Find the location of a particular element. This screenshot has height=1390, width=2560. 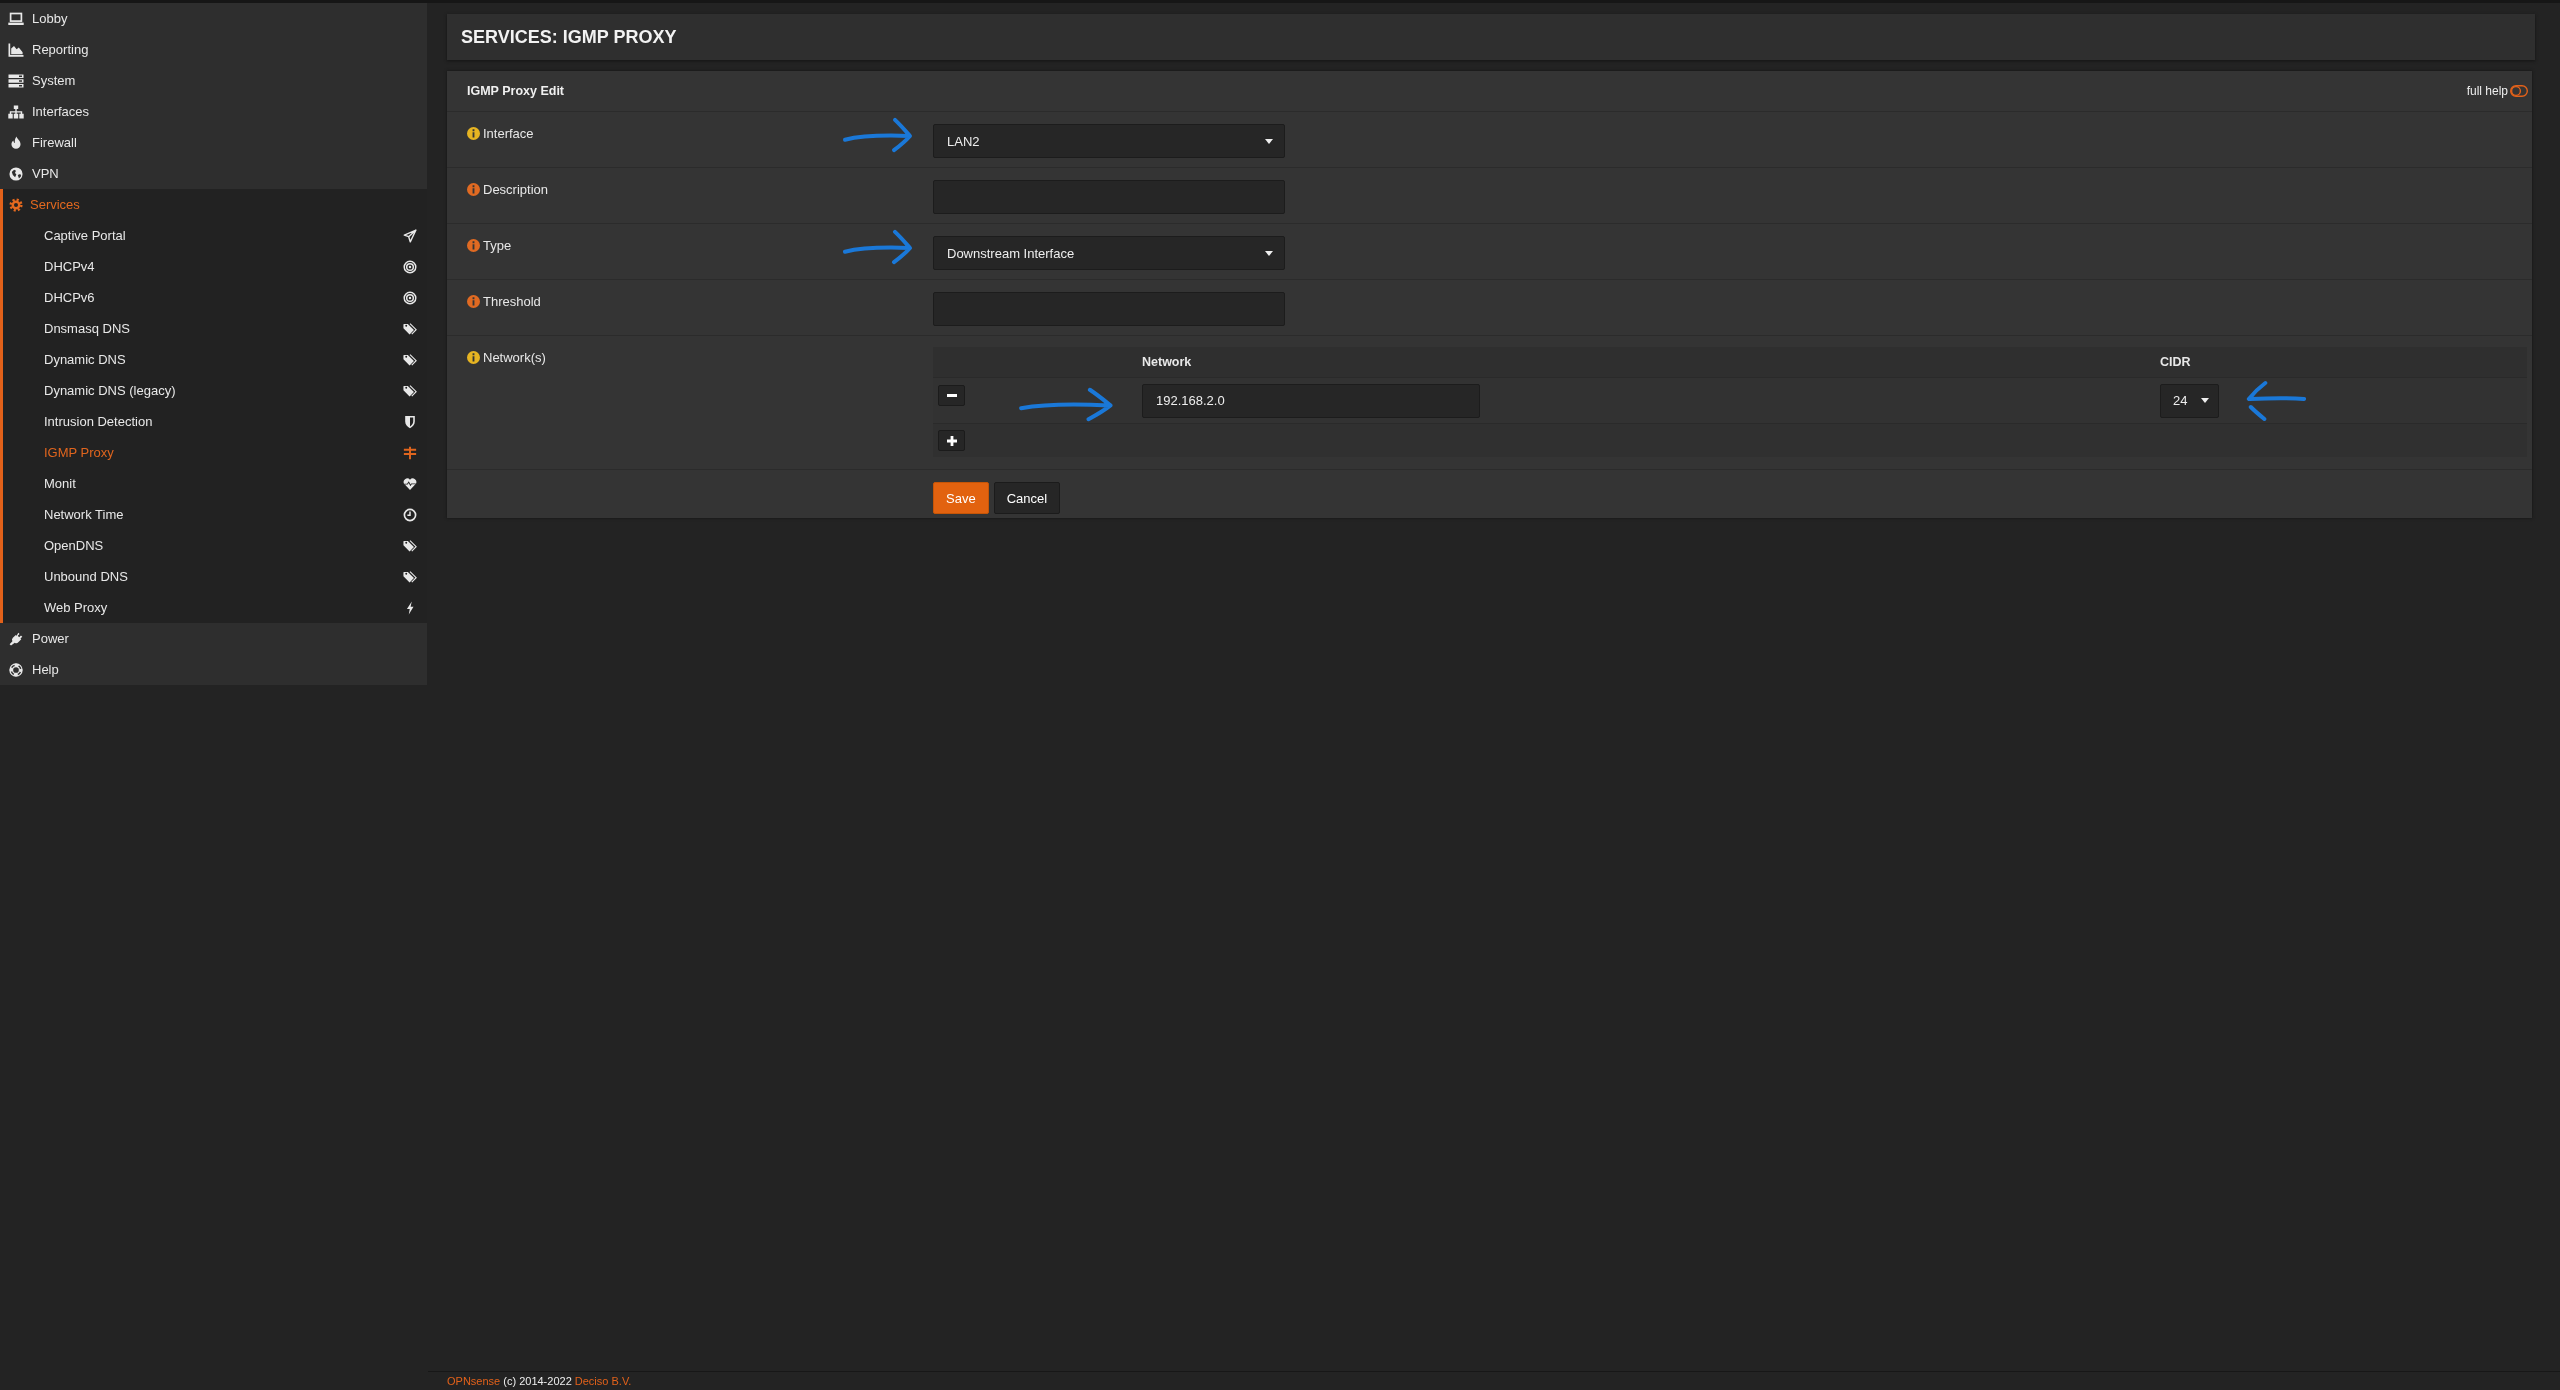

sidebar-subitem: Dynamic DNS (legacy) is located at coordinates (215, 390).